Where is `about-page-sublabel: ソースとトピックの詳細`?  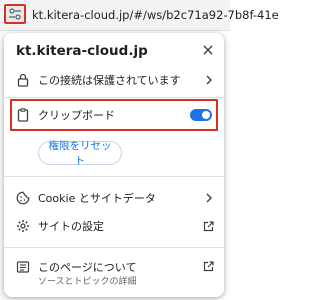
about-page-sublabel: ソースとトピックの詳細 is located at coordinates (87, 282).